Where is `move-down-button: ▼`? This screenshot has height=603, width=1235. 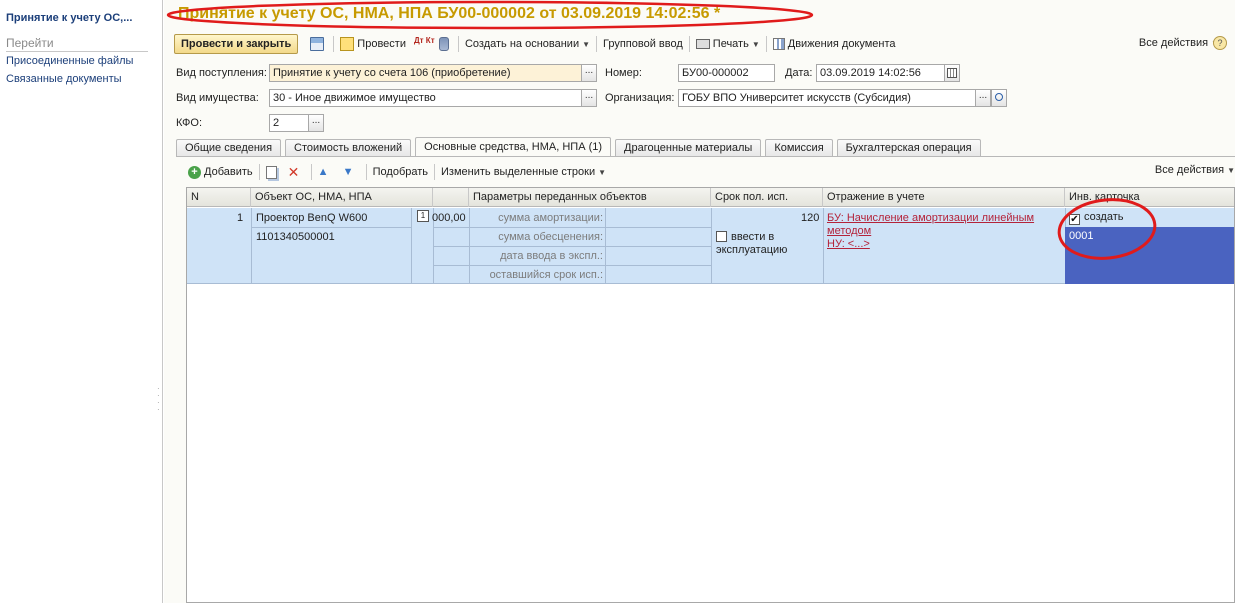 move-down-button: ▼ is located at coordinates (351, 172).